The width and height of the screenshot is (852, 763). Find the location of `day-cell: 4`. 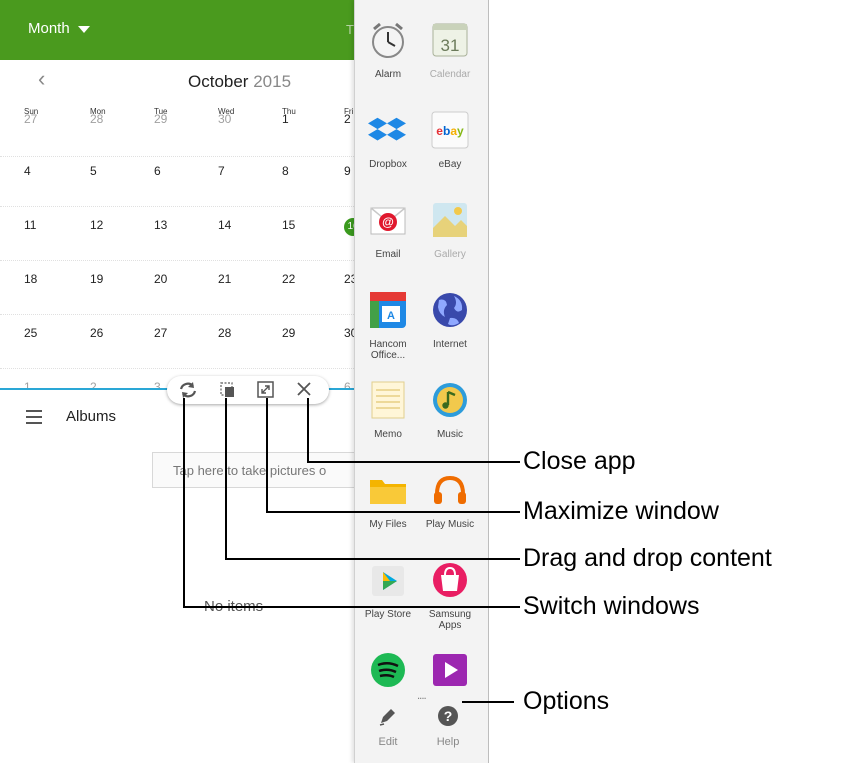

day-cell: 4 is located at coordinates (56, 183).